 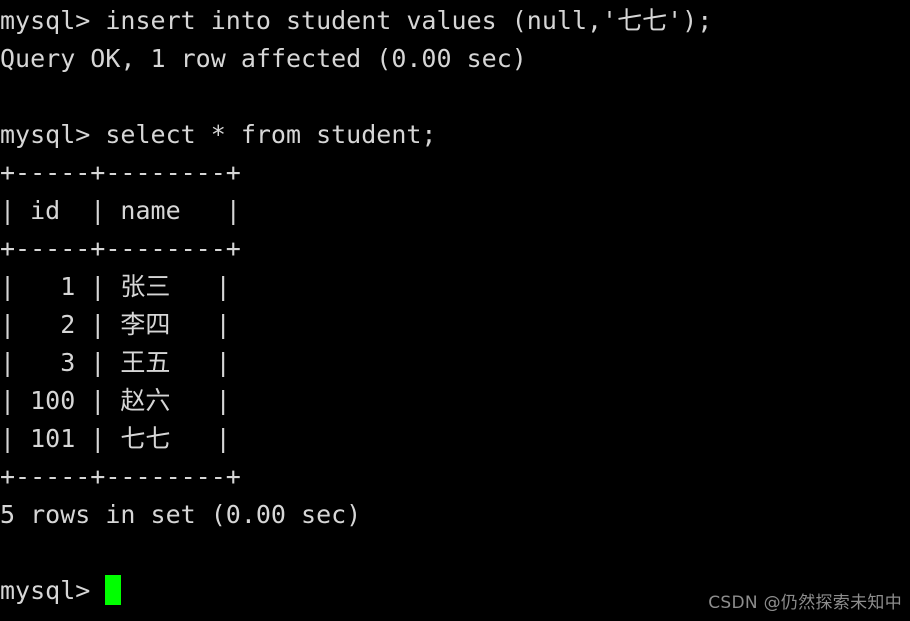 What do you see at coordinates (115, 400) in the screenshot?
I see `table-row: | 100 | 赵六 |` at bounding box center [115, 400].